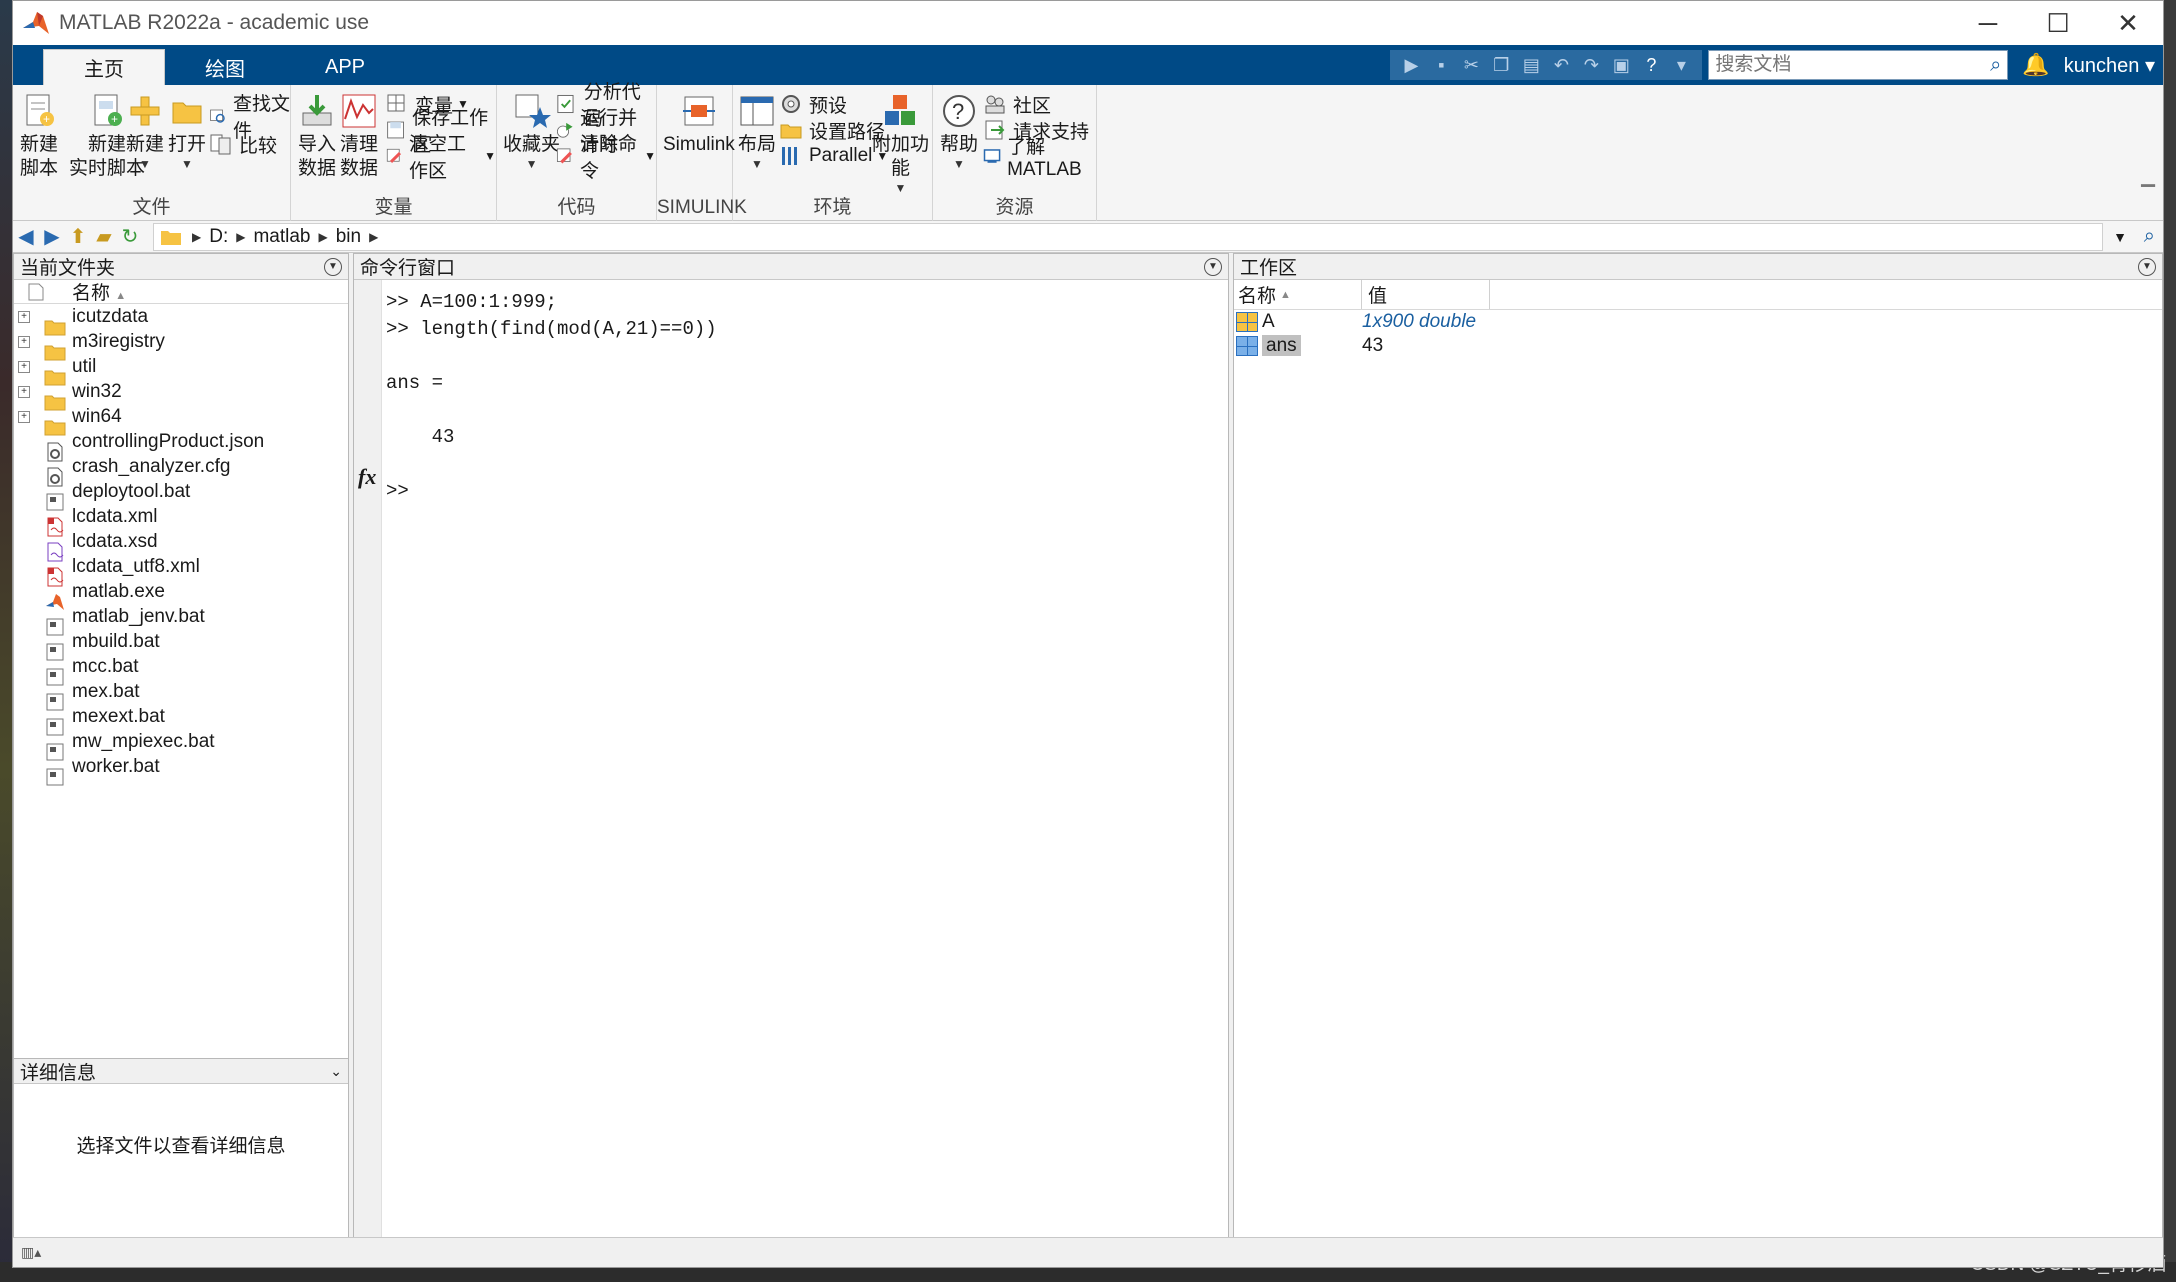 The image size is (2176, 1282). What do you see at coordinates (181, 769) in the screenshot?
I see `file-list-item: worker.bat` at bounding box center [181, 769].